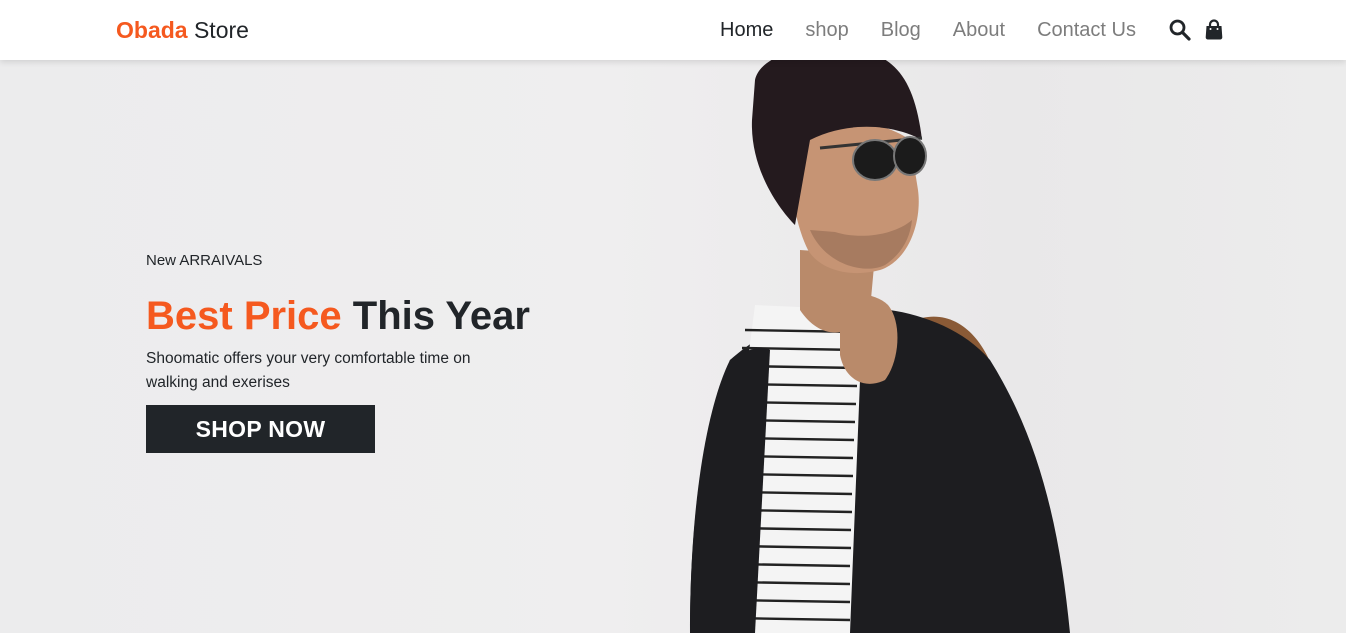 Image resolution: width=1346 pixels, height=633 pixels. Describe the element at coordinates (244, 316) in the screenshot. I see `headline-accent: Best Price` at that location.